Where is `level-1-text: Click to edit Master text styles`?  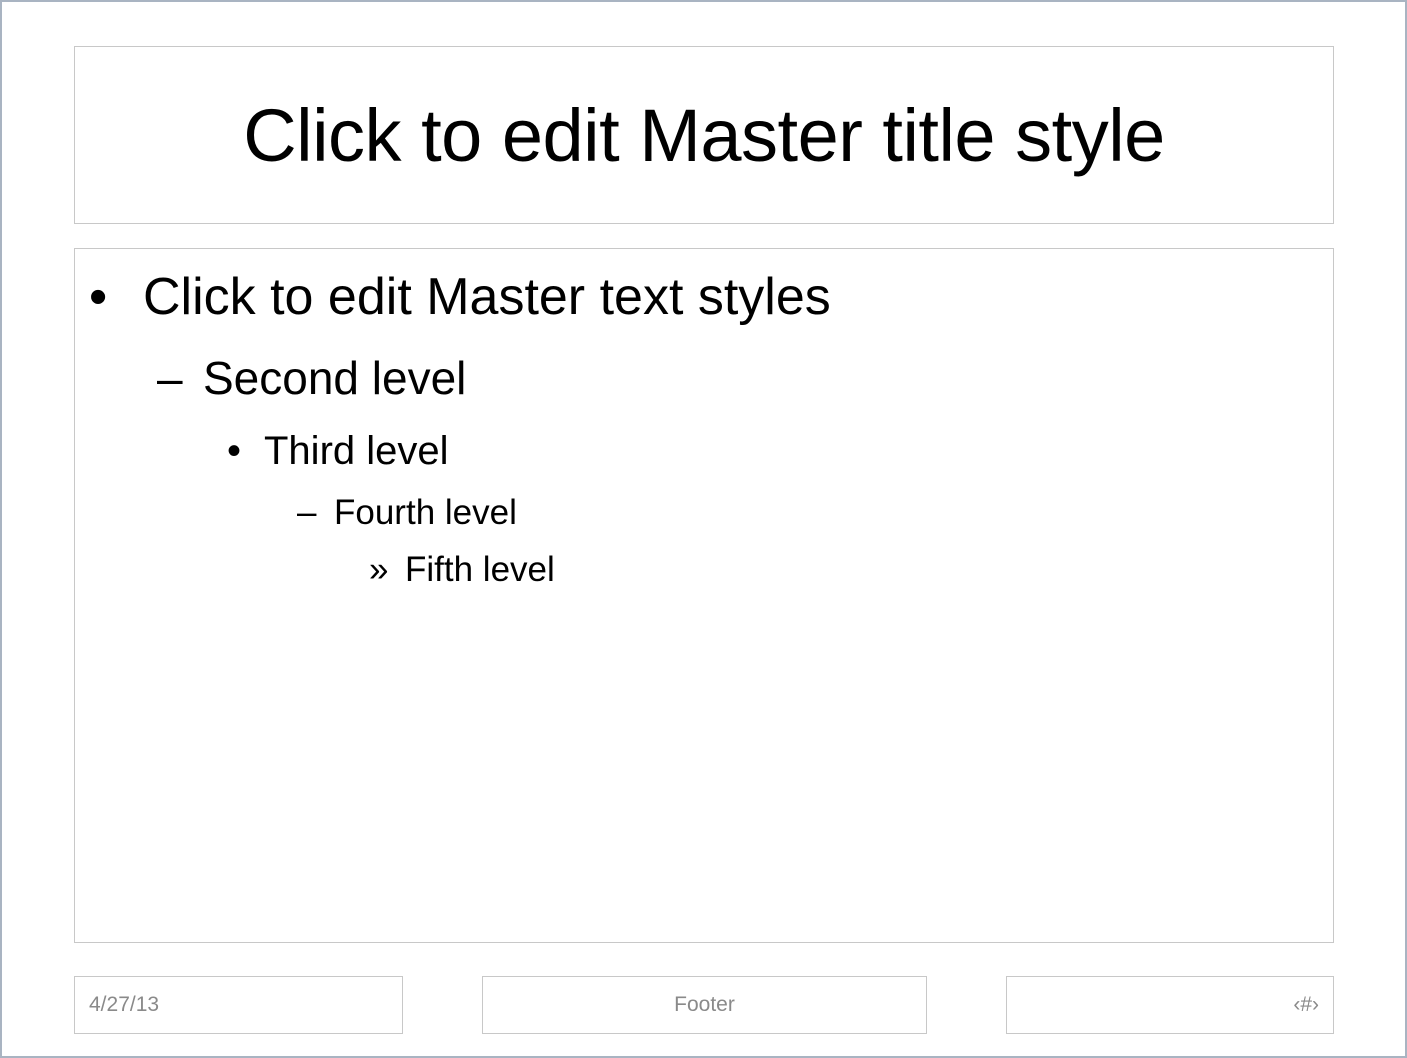
level-1-text: Click to edit Master text styles is located at coordinates (487, 297).